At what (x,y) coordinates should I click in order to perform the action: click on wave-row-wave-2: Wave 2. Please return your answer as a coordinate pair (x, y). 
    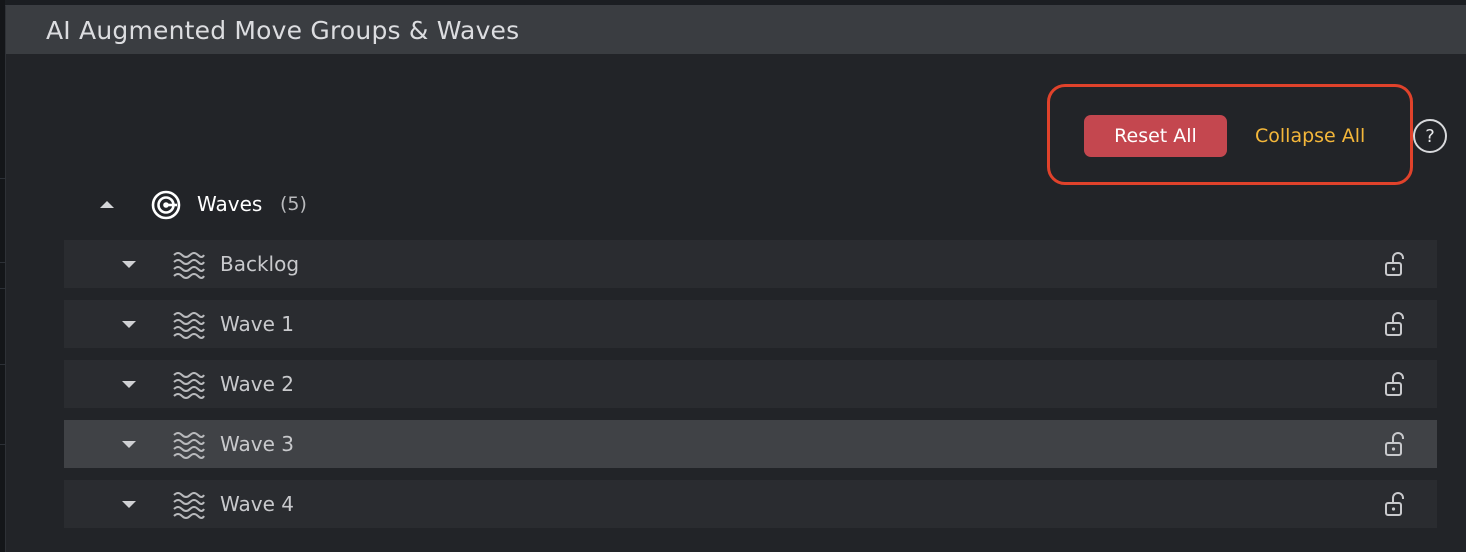
    Looking at the image, I should click on (750, 384).